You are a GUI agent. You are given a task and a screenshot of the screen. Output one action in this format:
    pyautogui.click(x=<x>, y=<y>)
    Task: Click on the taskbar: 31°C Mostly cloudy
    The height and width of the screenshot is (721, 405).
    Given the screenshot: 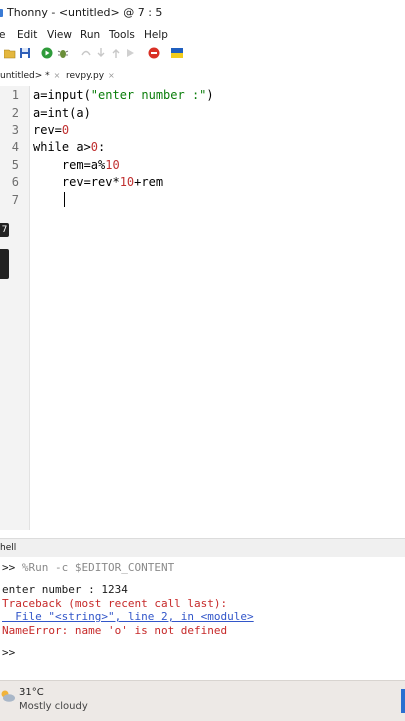 What is the action you would take?
    pyautogui.click(x=202, y=700)
    